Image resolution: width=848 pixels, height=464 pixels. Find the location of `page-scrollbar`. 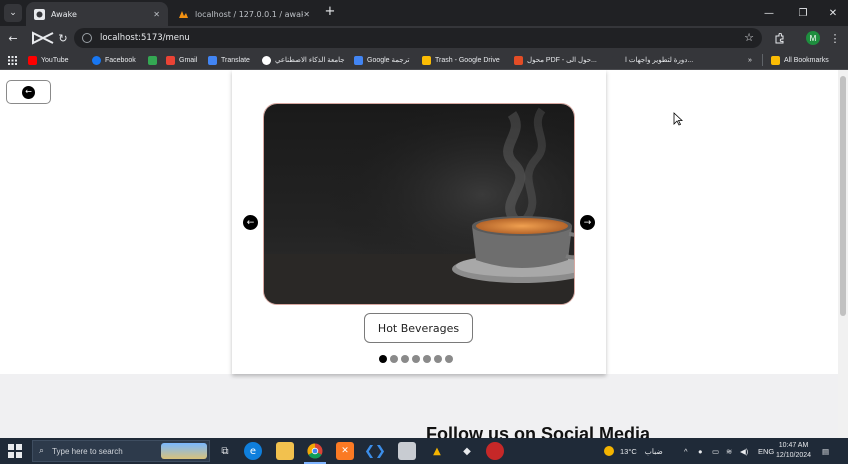

page-scrollbar is located at coordinates (843, 254).